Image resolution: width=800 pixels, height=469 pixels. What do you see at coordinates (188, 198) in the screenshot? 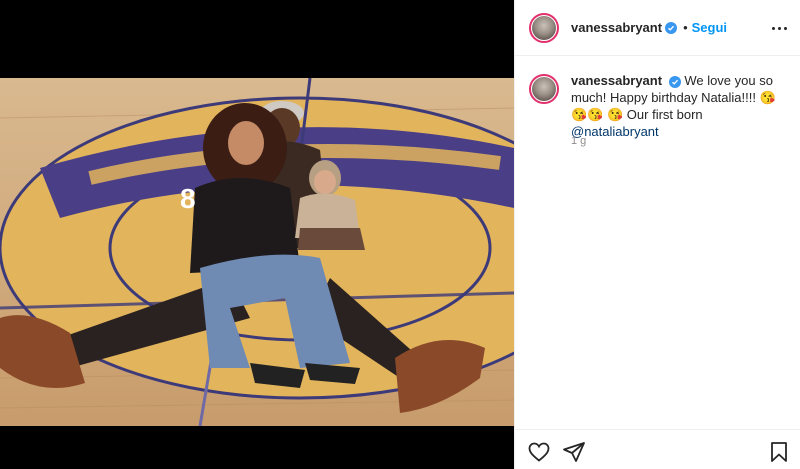
I see `svg-text: 8` at bounding box center [188, 198].